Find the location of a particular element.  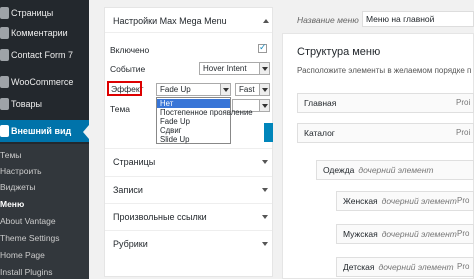

effect-option: Нет is located at coordinates (193, 103).